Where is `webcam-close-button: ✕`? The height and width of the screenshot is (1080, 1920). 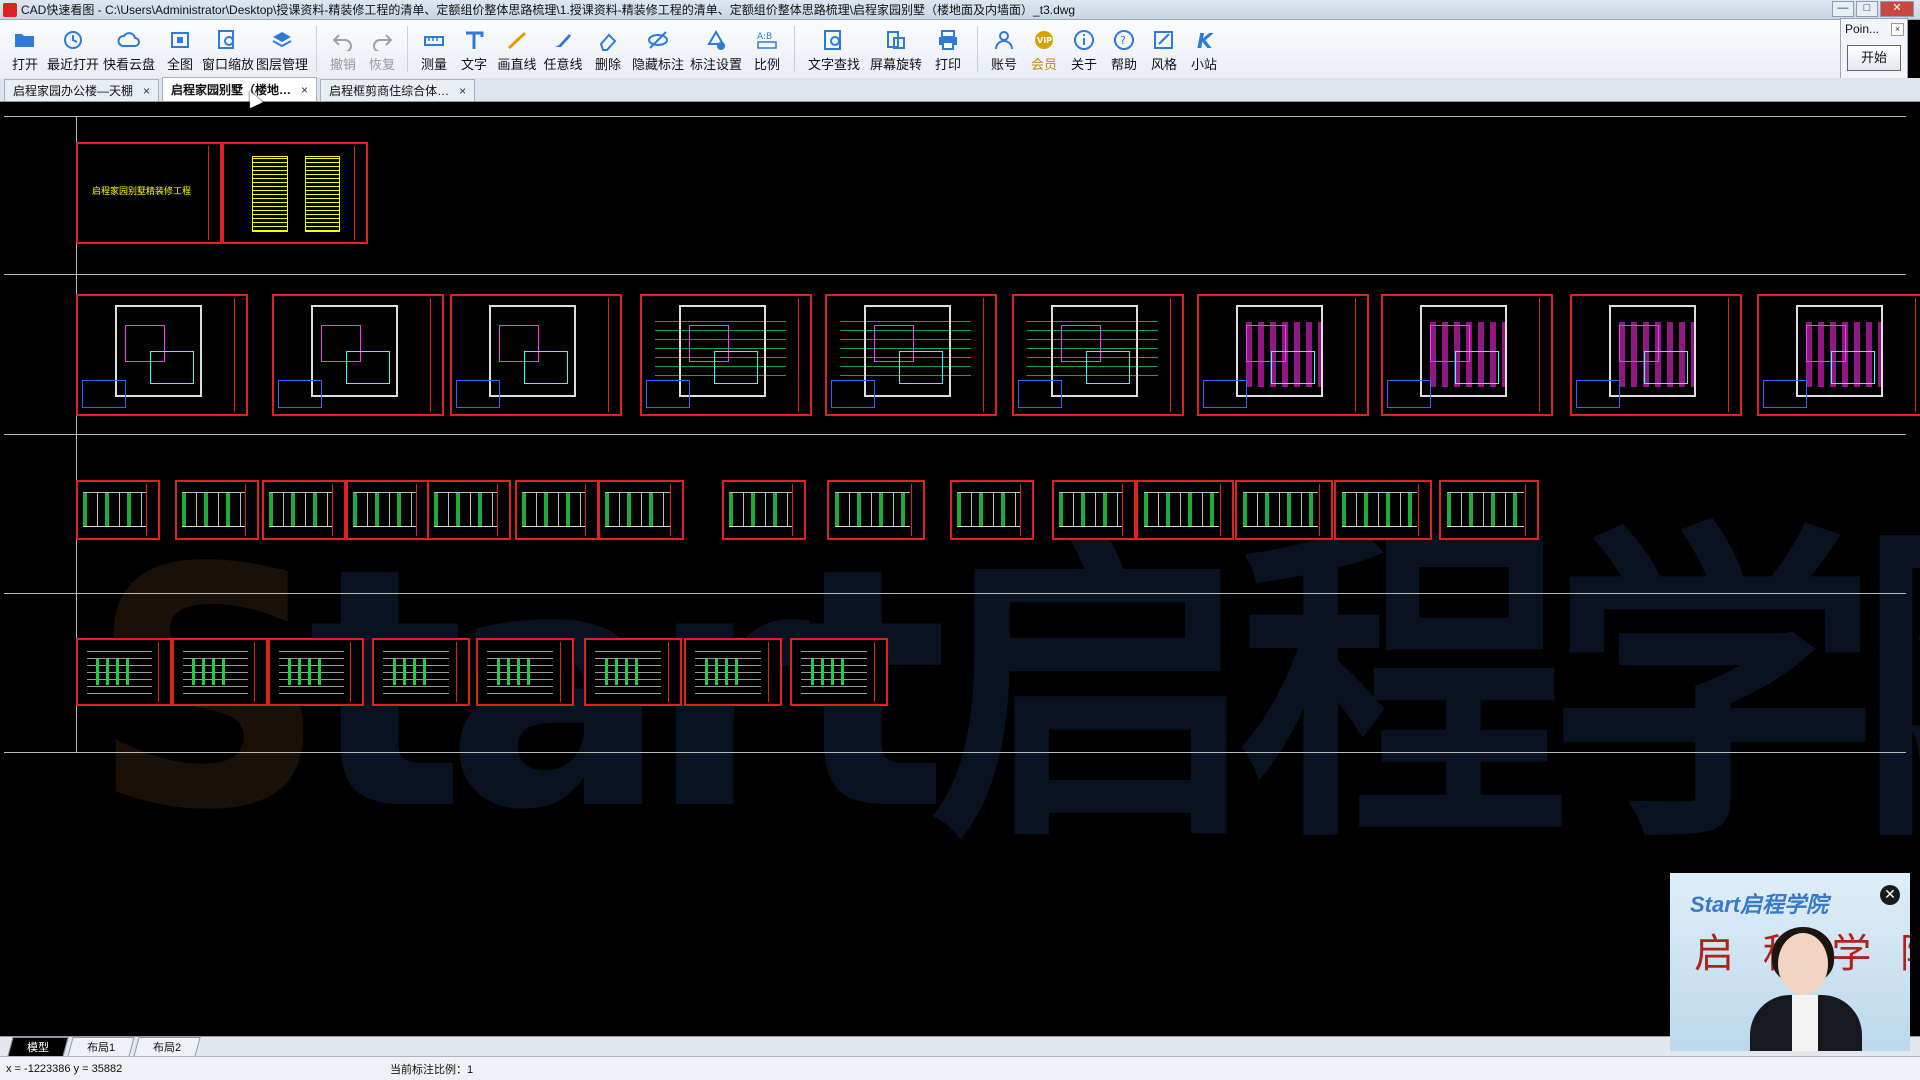
webcam-close-button: ✕ is located at coordinates (1890, 895).